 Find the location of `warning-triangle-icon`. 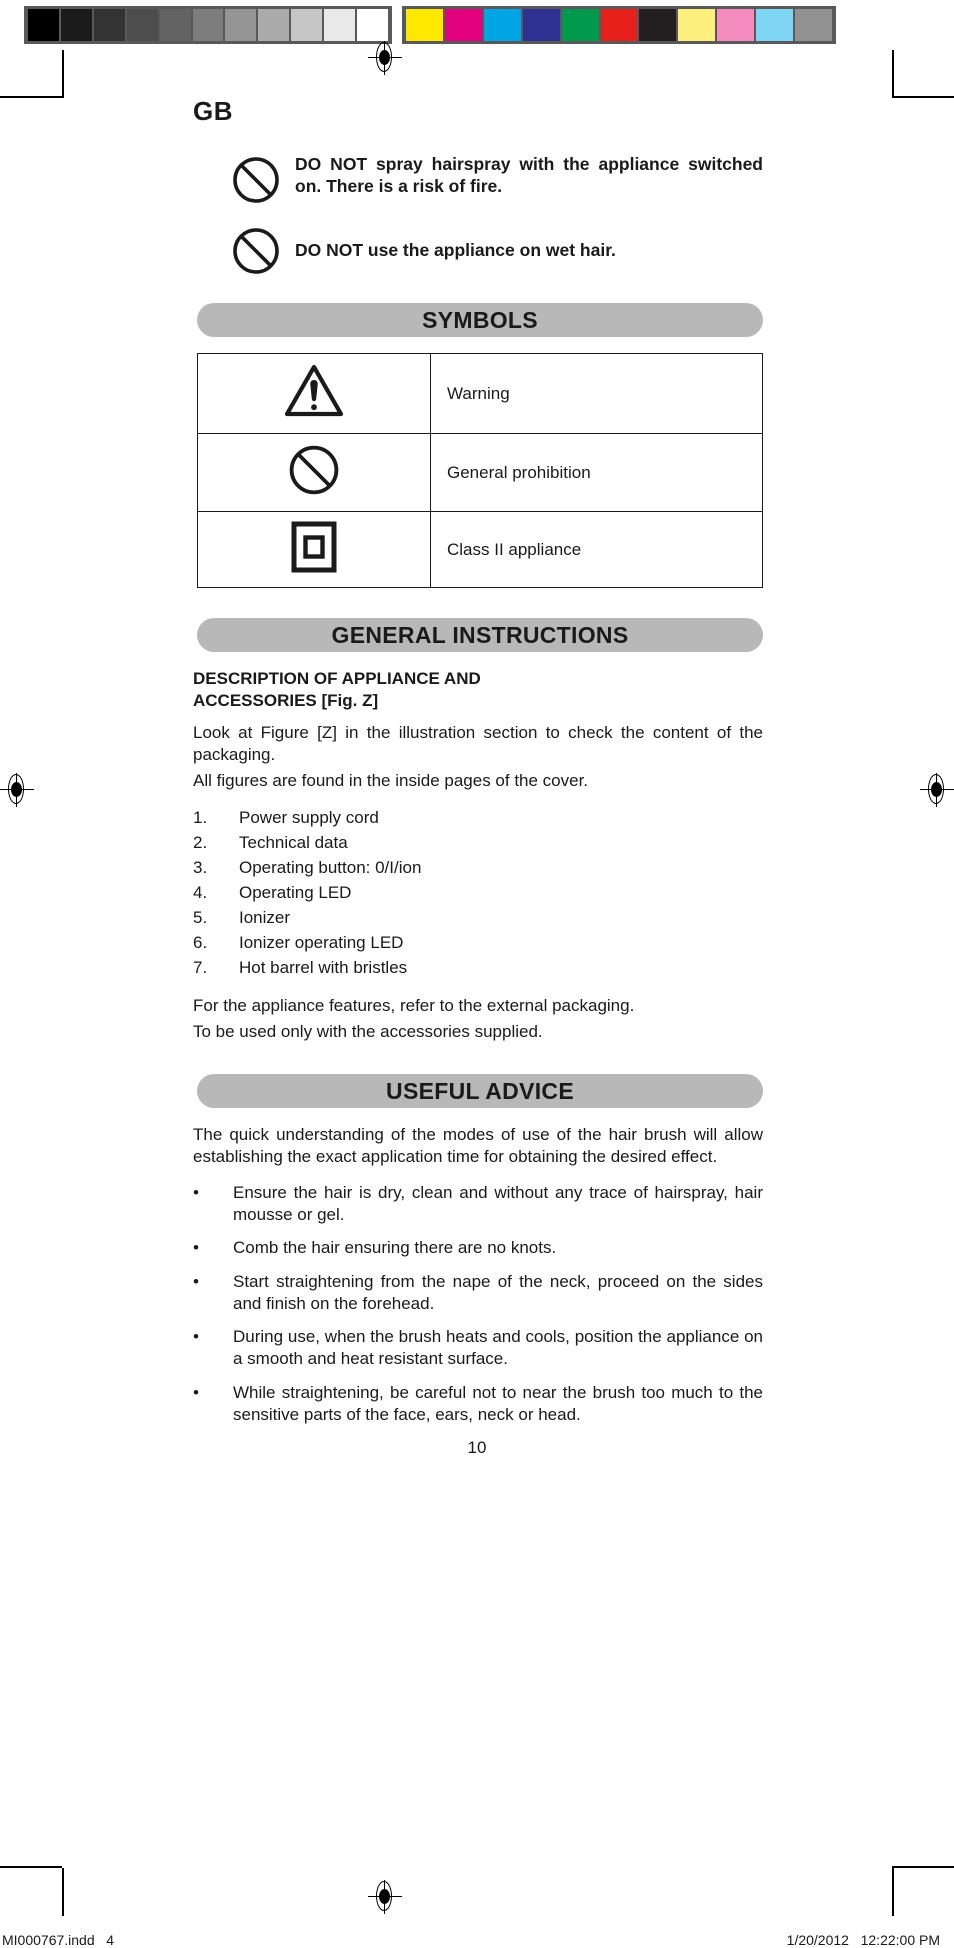

warning-triangle-icon is located at coordinates (314, 393).